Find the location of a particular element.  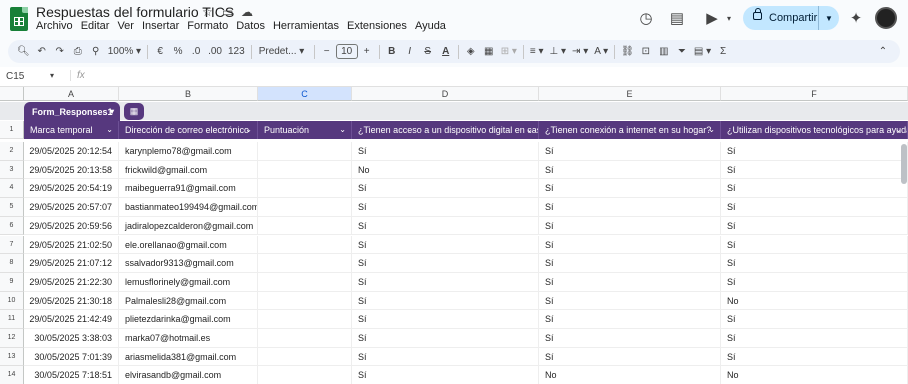

row-header: 6 is located at coordinates (12, 226).